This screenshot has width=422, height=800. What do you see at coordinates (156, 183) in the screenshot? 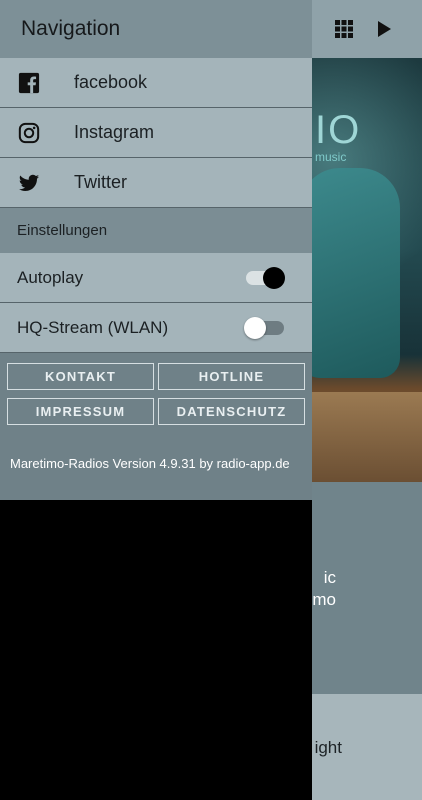
I see `social-link-twitter: Twitter` at bounding box center [156, 183].